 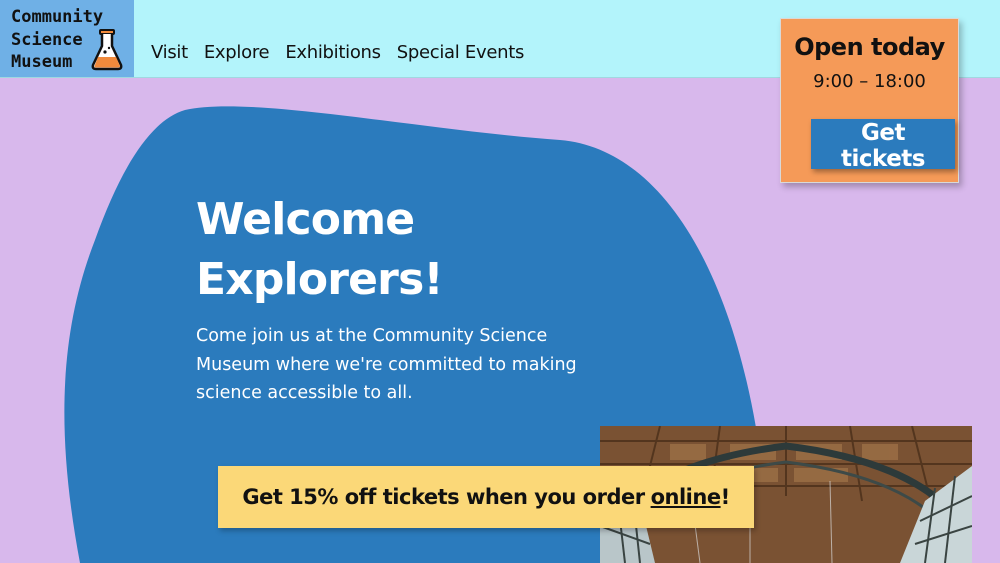 What do you see at coordinates (57, 17) in the screenshot?
I see `logo-line-1: Community` at bounding box center [57, 17].